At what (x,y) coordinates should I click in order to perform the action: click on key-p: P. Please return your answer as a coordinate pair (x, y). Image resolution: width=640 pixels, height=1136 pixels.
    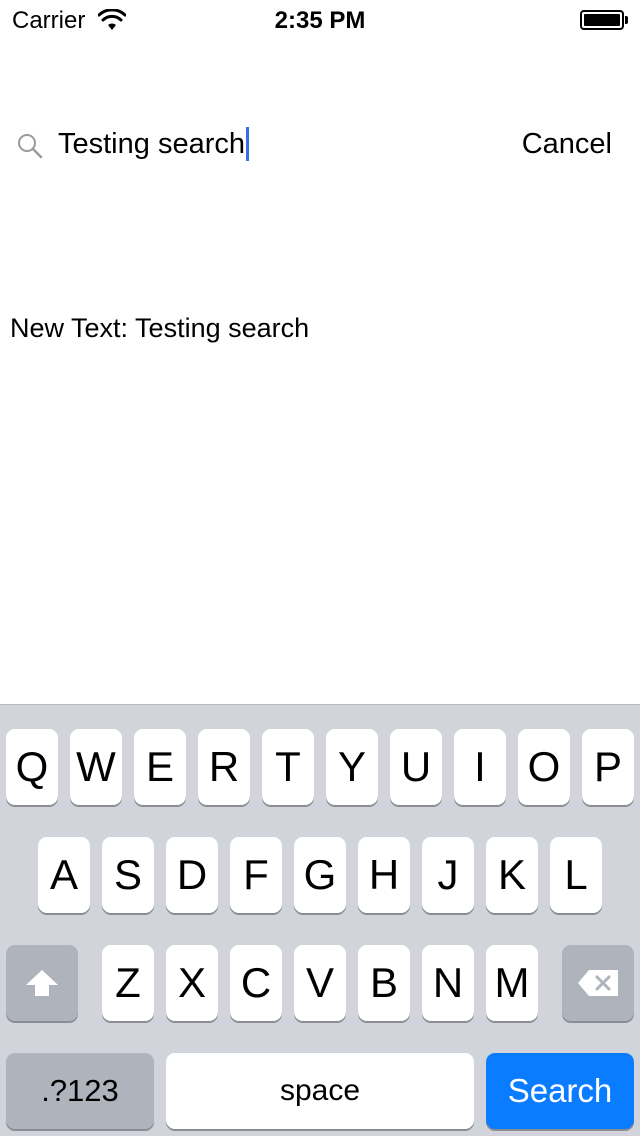
    Looking at the image, I should click on (608, 767).